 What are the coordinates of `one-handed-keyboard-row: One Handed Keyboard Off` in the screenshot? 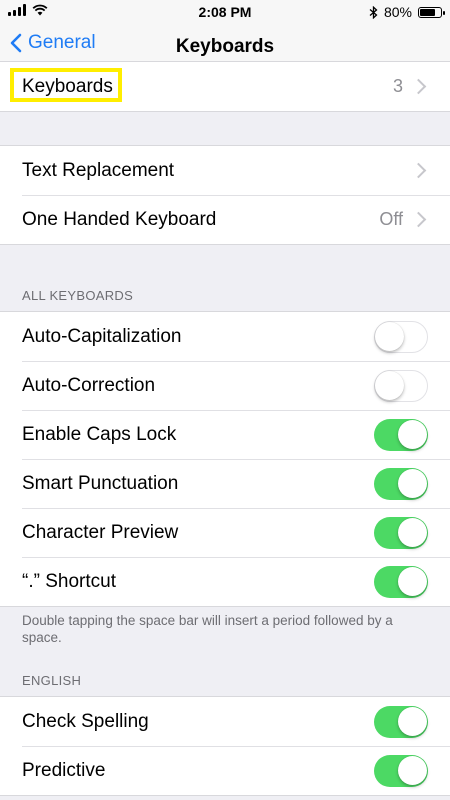 It's located at (225, 219).